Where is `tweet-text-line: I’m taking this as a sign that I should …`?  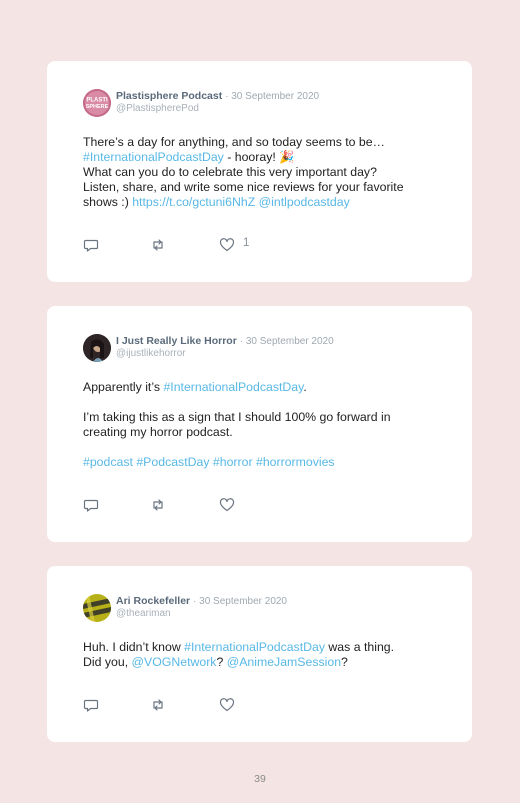 tweet-text-line: I’m taking this as a sign that I should … is located at coordinates (237, 417).